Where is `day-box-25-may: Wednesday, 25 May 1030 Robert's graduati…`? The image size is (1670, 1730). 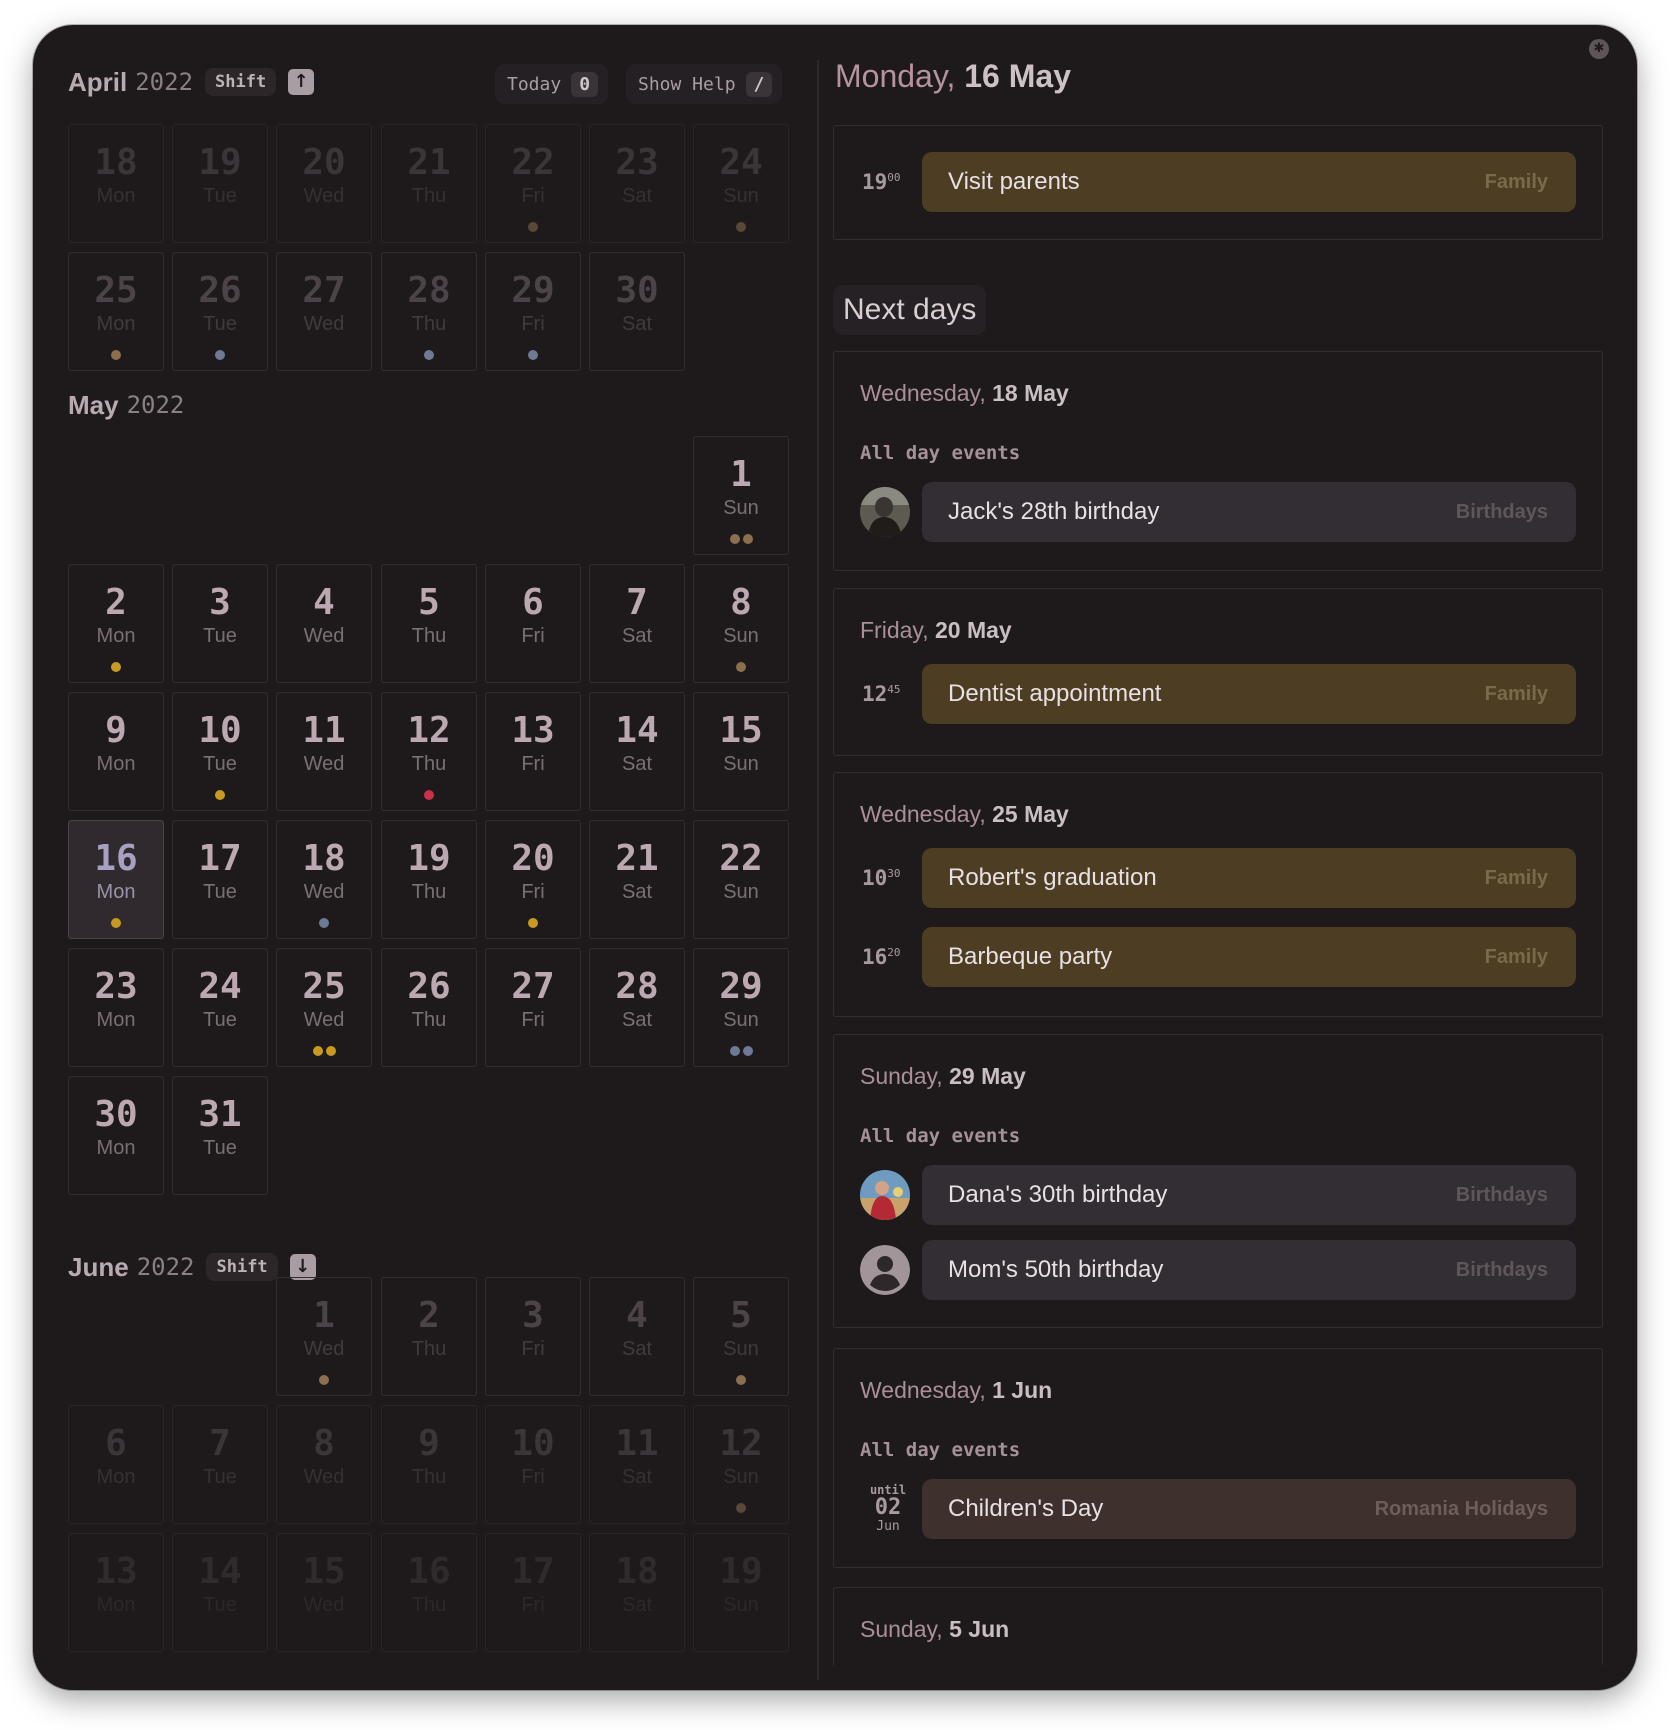
day-box-25-may: Wednesday, 25 May 1030 Robert's graduati… is located at coordinates (1218, 894).